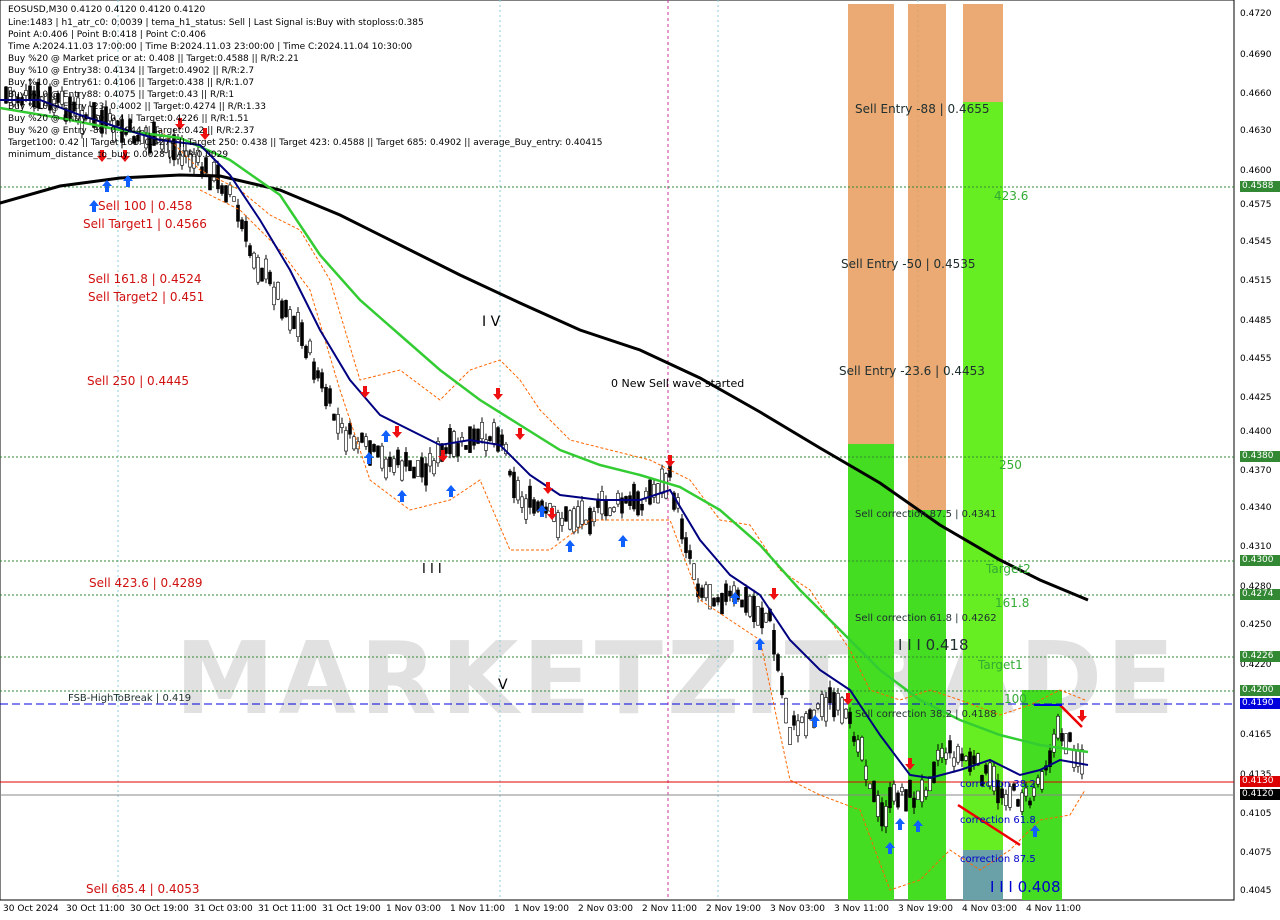 The height and width of the screenshot is (920, 1280). Describe the element at coordinates (287, 909) in the screenshot. I see `time-axis-label: 31 Oct 11:00` at that location.